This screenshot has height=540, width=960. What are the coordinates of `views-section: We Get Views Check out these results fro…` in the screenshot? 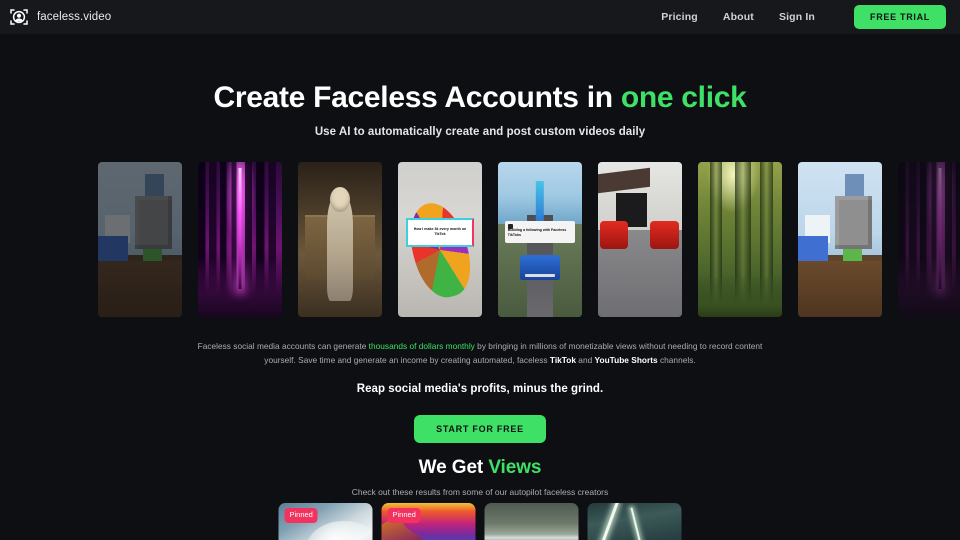 It's located at (480, 477).